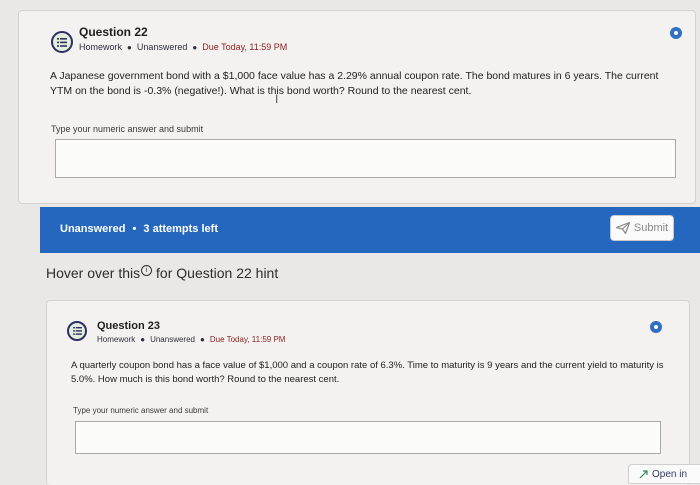 The height and width of the screenshot is (485, 700). What do you see at coordinates (93, 229) in the screenshot?
I see `bar-status: Unanswered` at bounding box center [93, 229].